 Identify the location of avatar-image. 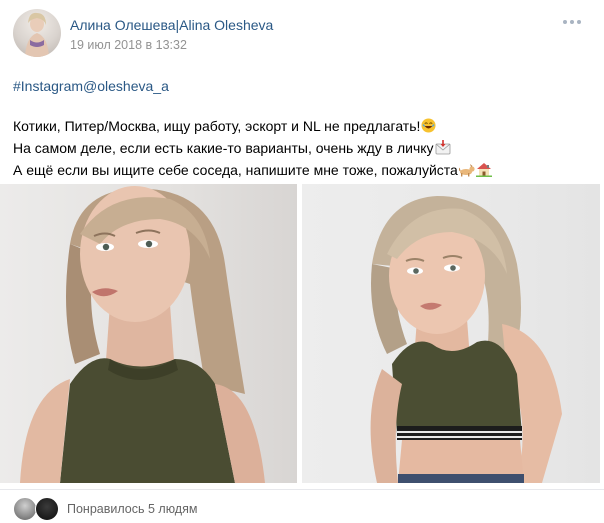
(37, 34).